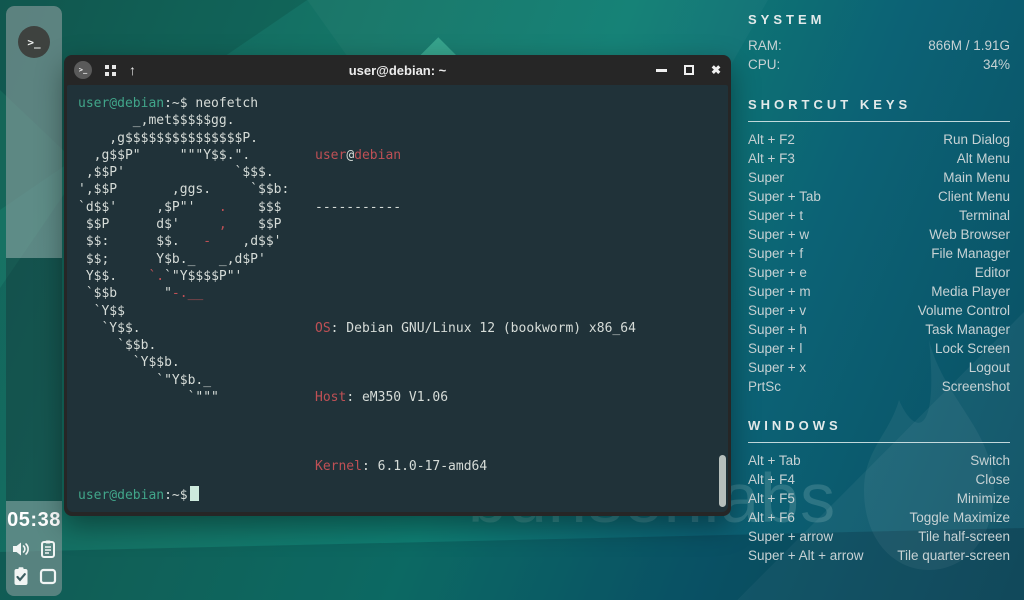 This screenshot has height=600, width=1024. Describe the element at coordinates (879, 55) in the screenshot. I see `system-rows: RAM: 866M / 1.91G CPU: 34%` at that location.